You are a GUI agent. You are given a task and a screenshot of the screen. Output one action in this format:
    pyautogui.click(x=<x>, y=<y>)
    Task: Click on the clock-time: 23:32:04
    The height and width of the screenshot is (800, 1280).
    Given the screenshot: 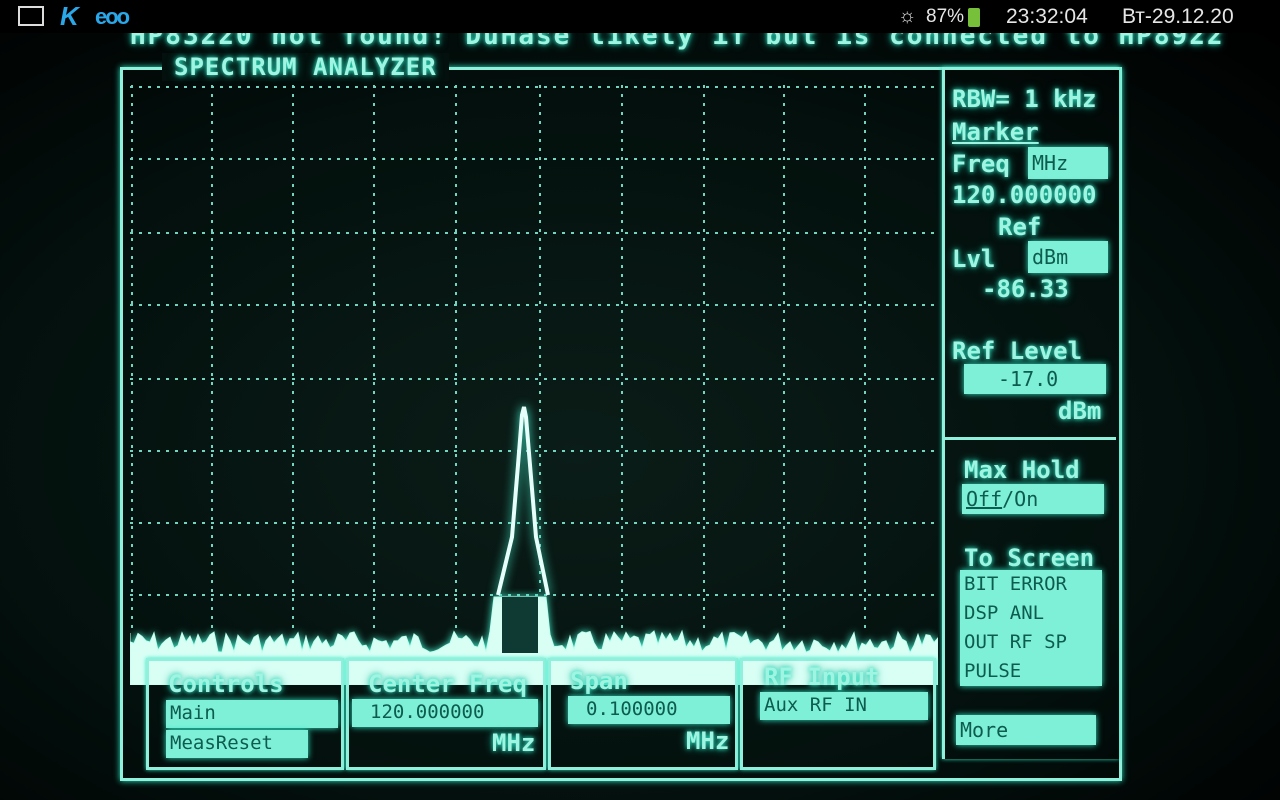 What is the action you would take?
    pyautogui.click(x=1047, y=16)
    